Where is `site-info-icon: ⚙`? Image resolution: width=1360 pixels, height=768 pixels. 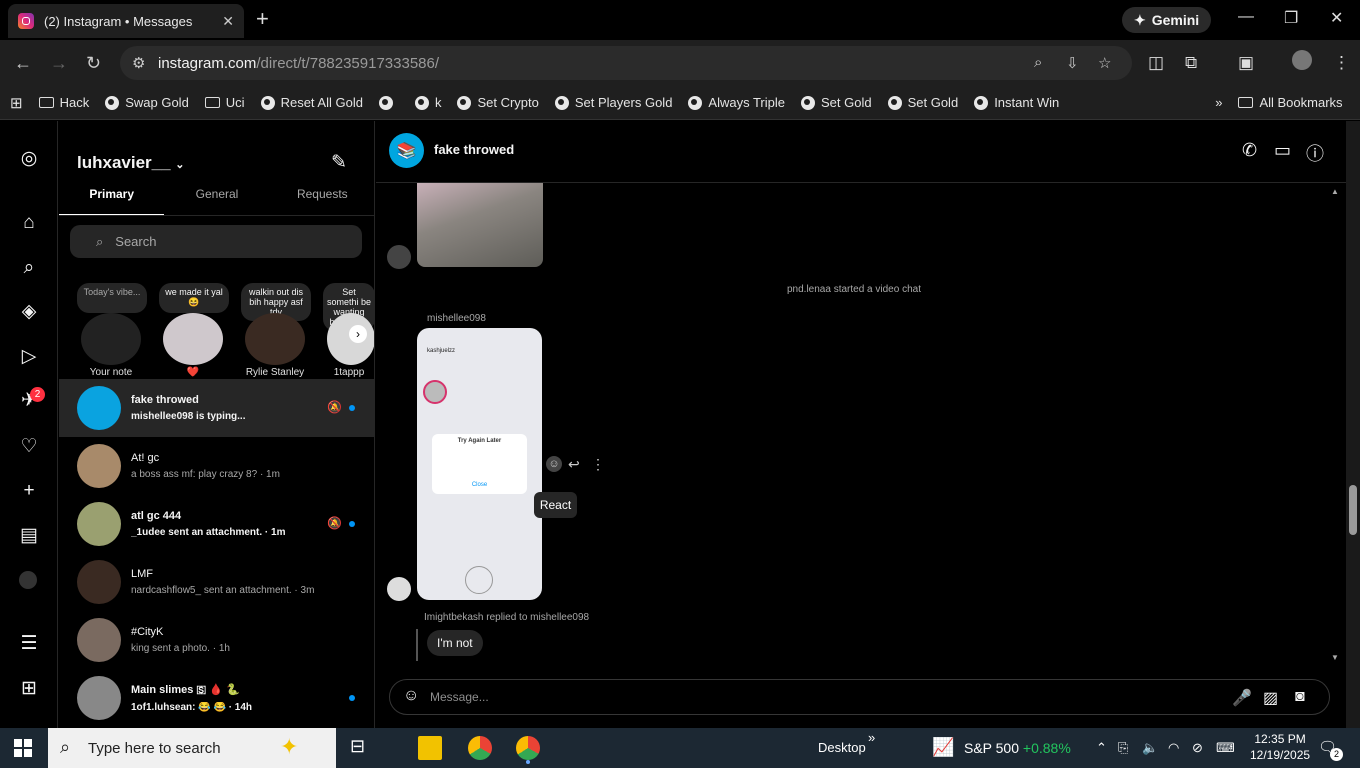
site-info-icon: ⚙ is located at coordinates (138, 63).